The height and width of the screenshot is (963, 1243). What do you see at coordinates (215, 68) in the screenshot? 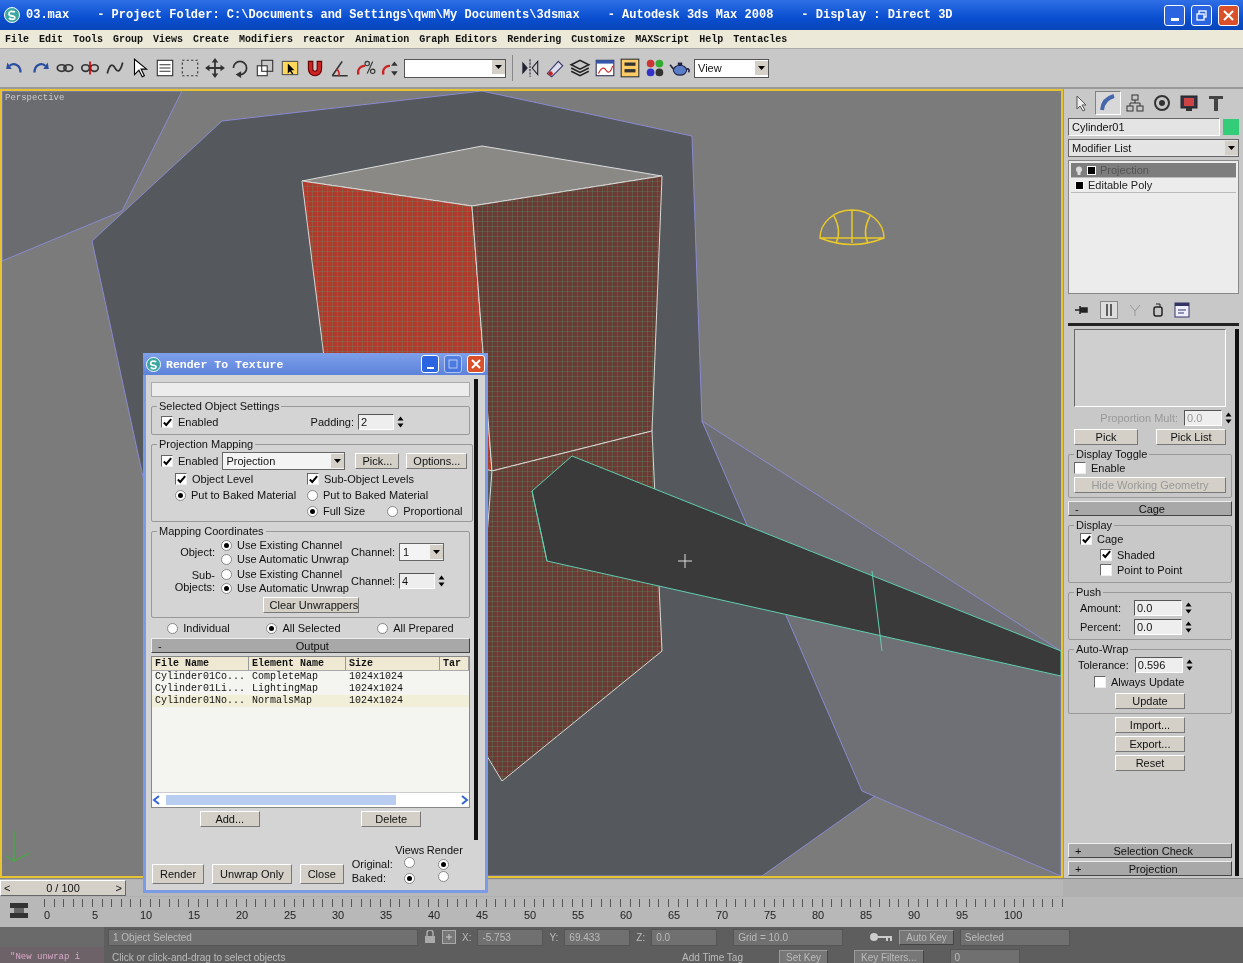
I see `move-arrows-icon` at bounding box center [215, 68].